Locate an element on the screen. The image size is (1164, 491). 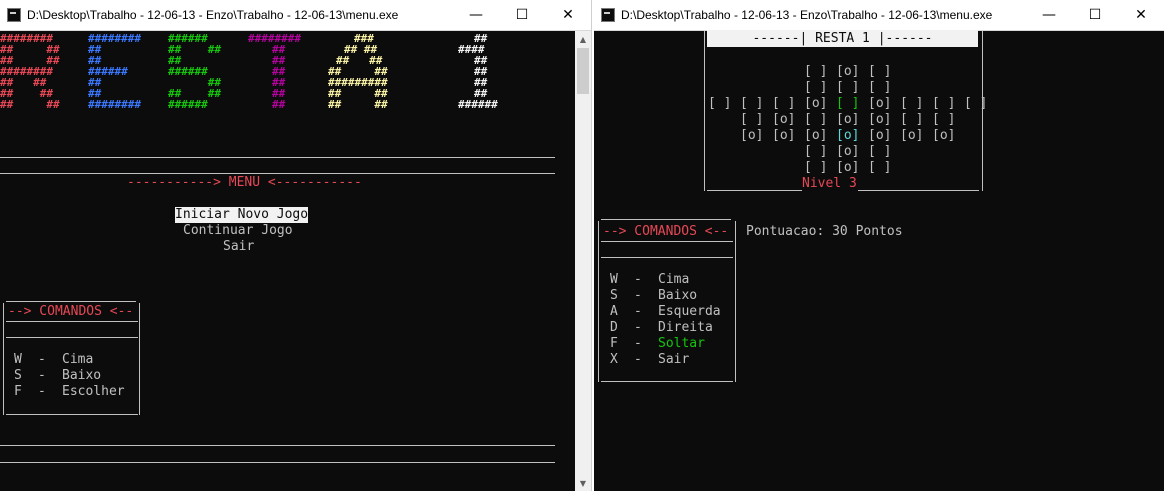
command-action: Escolher is located at coordinates (93, 391).